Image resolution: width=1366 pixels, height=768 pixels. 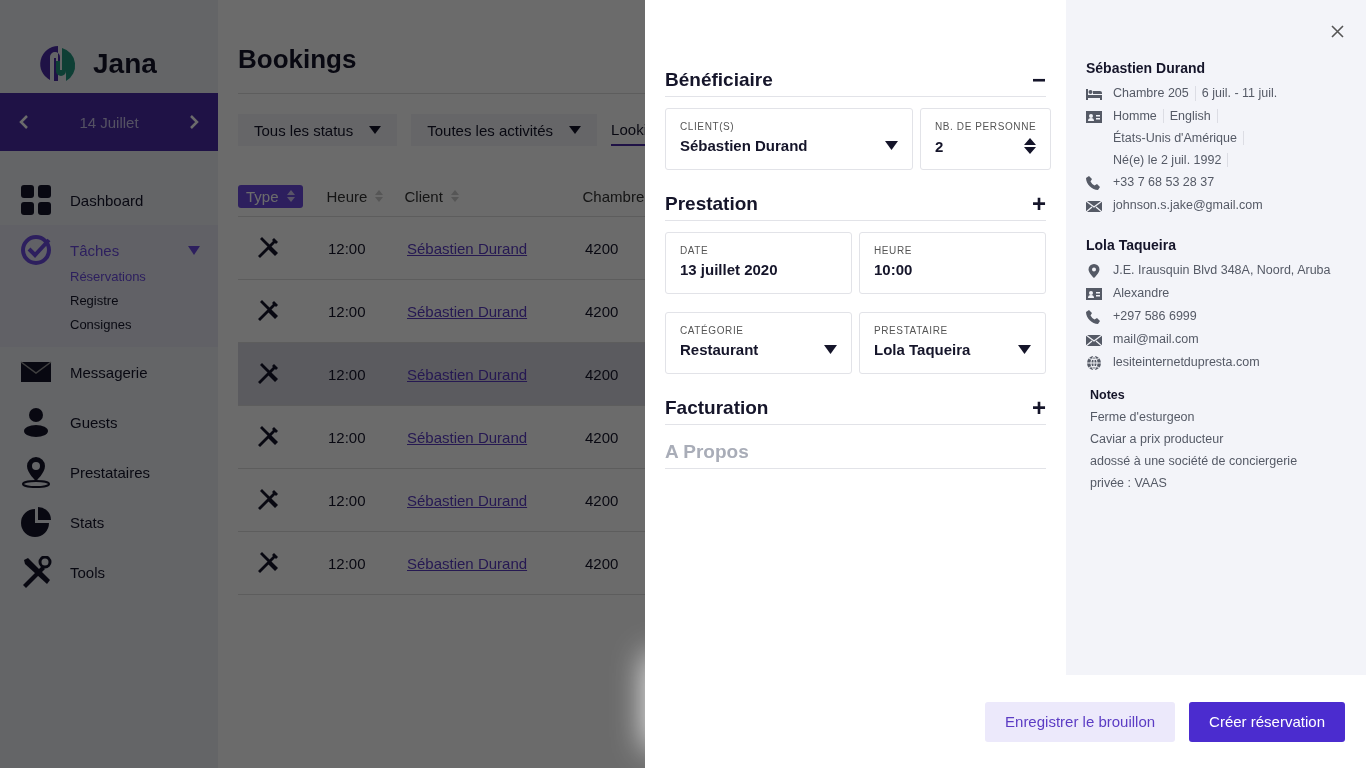 What do you see at coordinates (365, 196) in the screenshot?
I see `column-header: Heure` at bounding box center [365, 196].